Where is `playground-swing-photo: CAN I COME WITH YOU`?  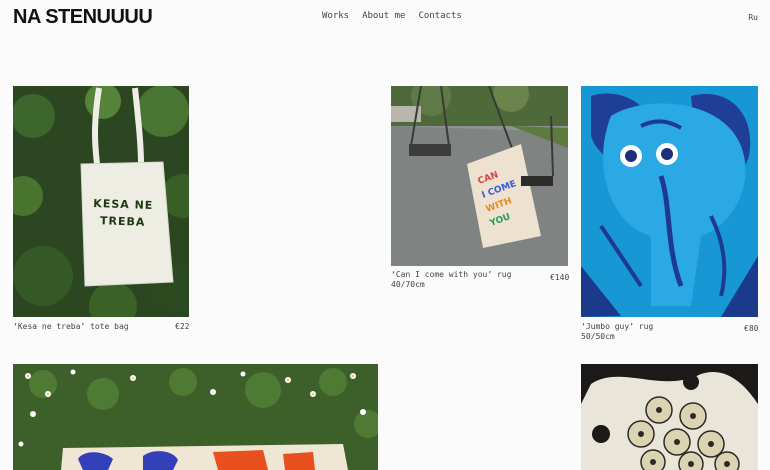 playground-swing-photo: CAN I COME WITH YOU is located at coordinates (479, 176).